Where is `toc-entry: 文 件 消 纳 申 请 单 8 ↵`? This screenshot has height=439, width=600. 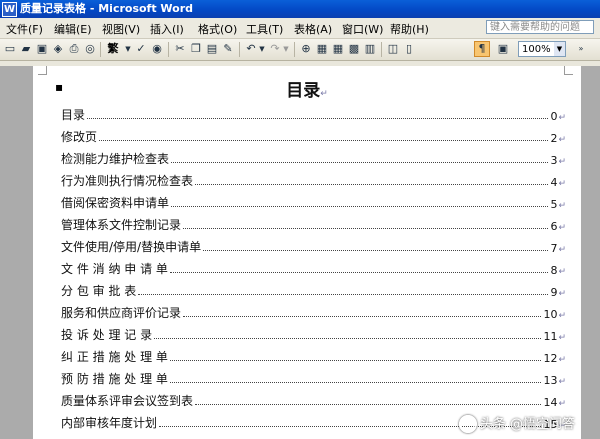
toc-entry: 文 件 消 纳 申 请 单 8 ↵ is located at coordinates (313, 268).